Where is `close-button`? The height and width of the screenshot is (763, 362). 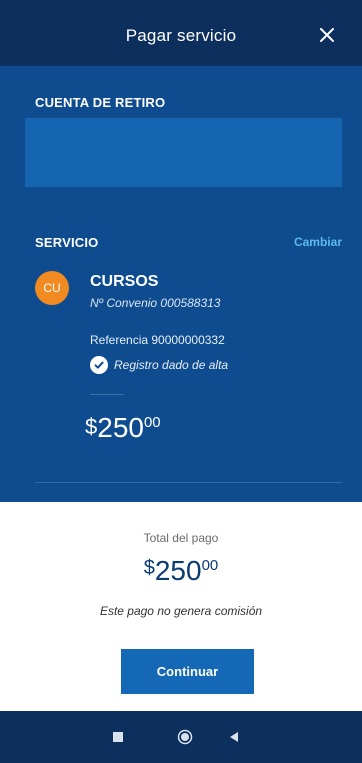
close-button is located at coordinates (327, 35).